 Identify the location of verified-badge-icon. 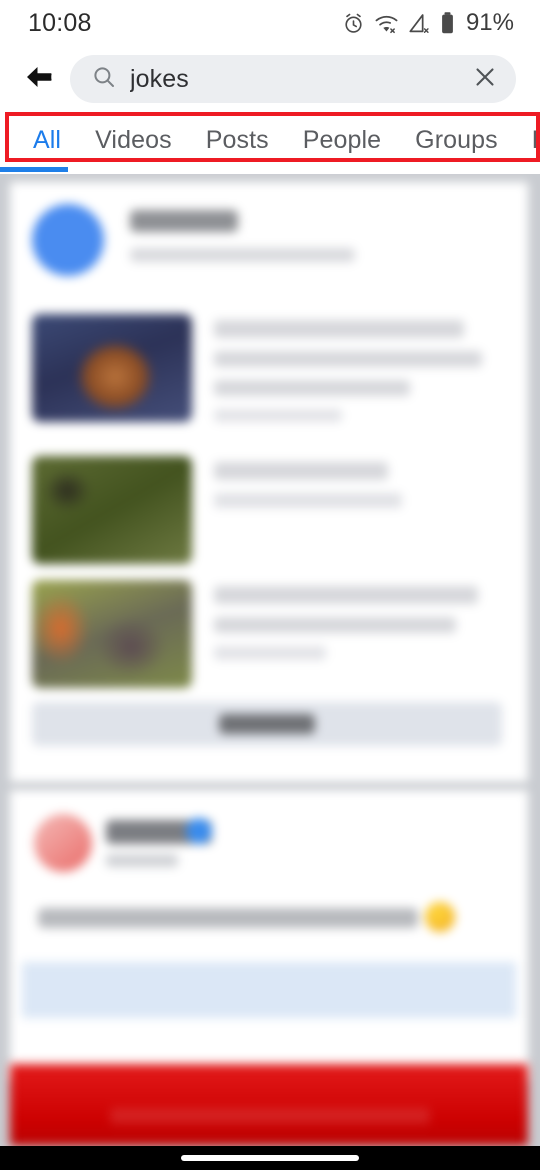
(199, 831).